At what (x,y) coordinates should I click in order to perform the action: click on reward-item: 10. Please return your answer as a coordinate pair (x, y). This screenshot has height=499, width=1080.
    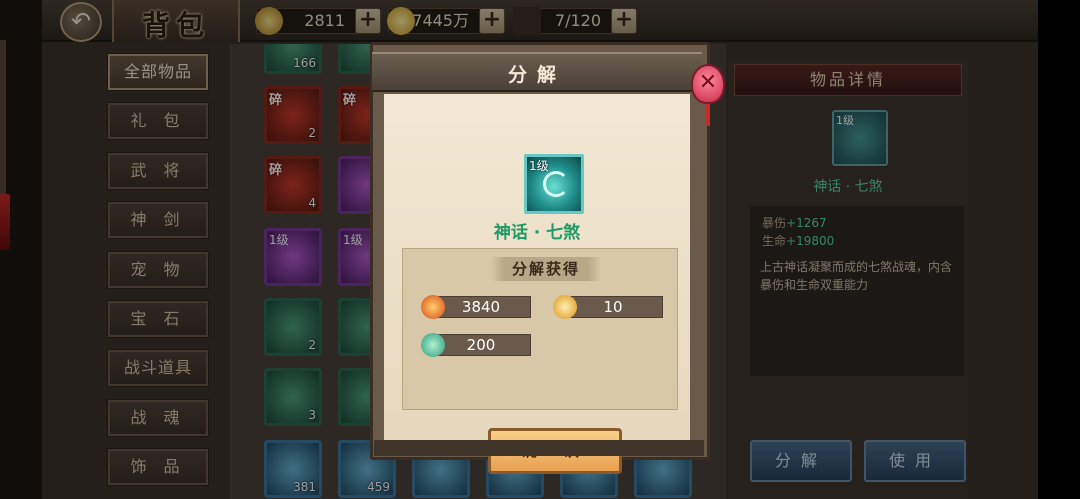
    Looking at the image, I should click on (608, 307).